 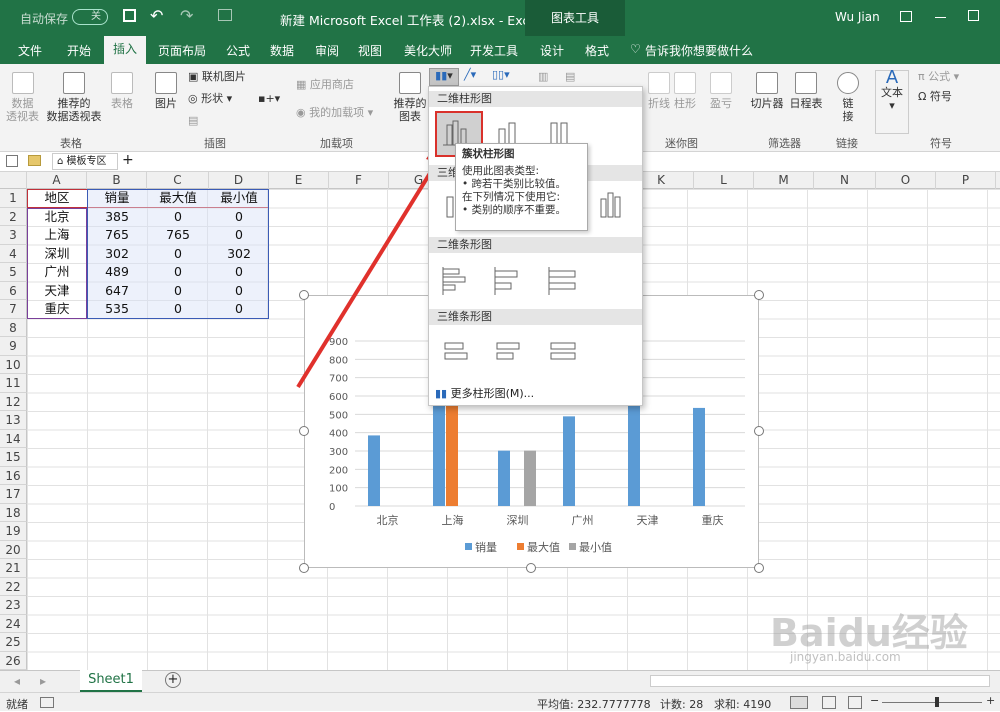 I want to click on row-header: 17, so click(x=13, y=494).